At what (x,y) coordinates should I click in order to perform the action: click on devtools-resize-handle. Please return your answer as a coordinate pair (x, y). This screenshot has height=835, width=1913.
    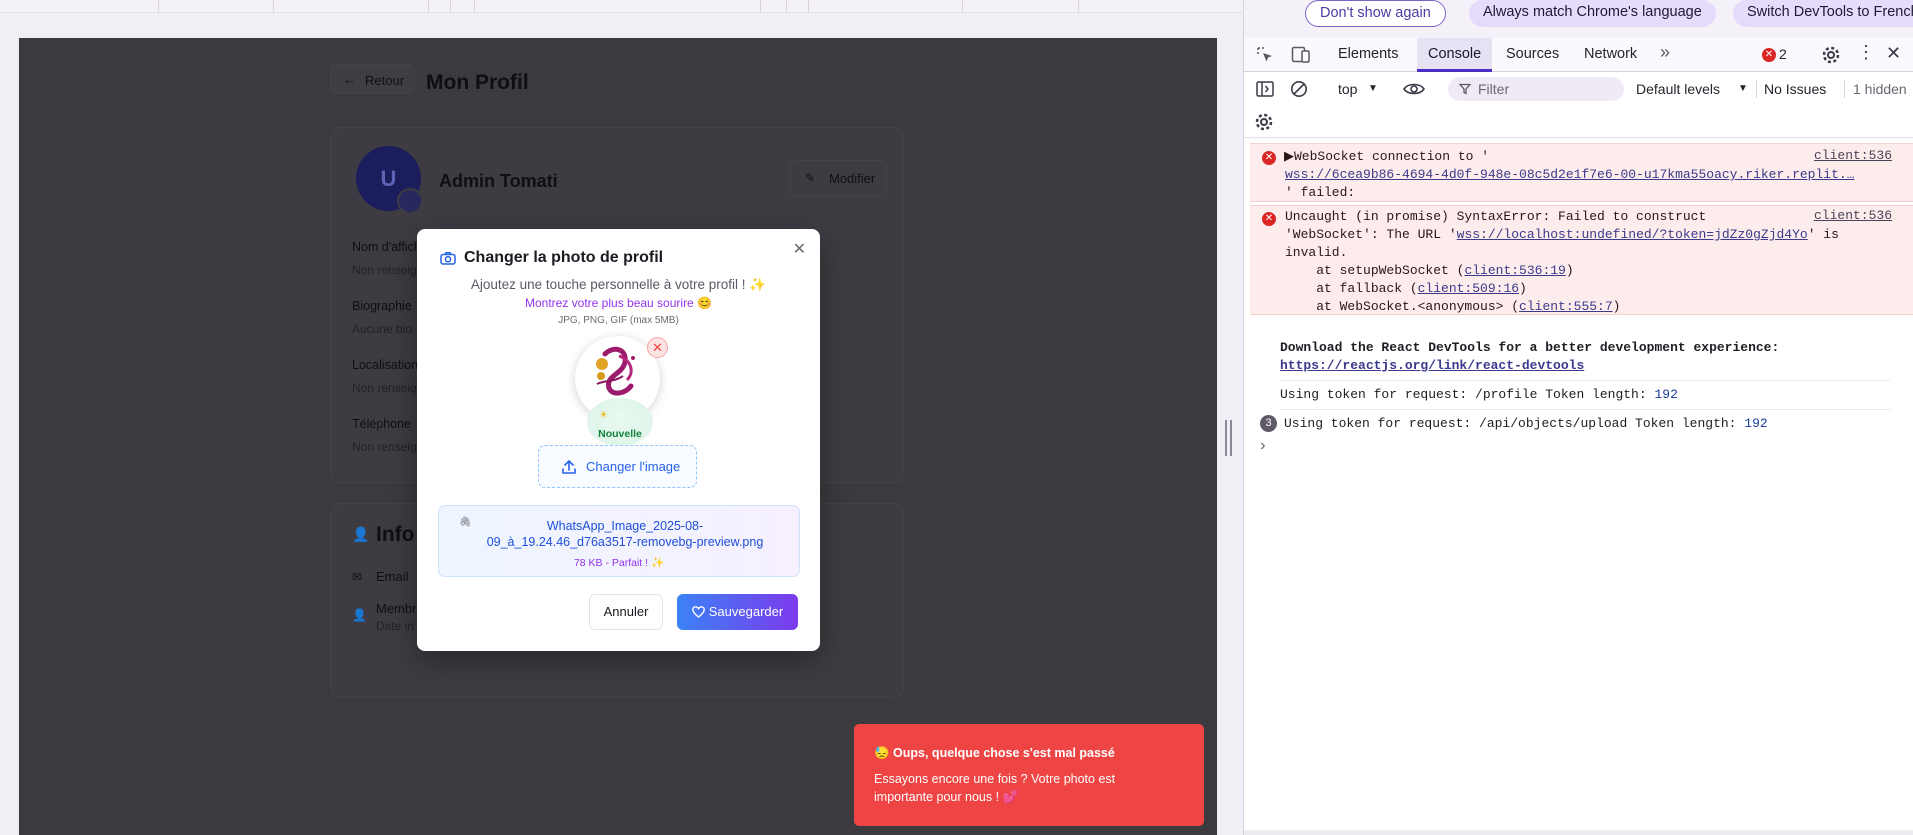
    Looking at the image, I should click on (1229, 438).